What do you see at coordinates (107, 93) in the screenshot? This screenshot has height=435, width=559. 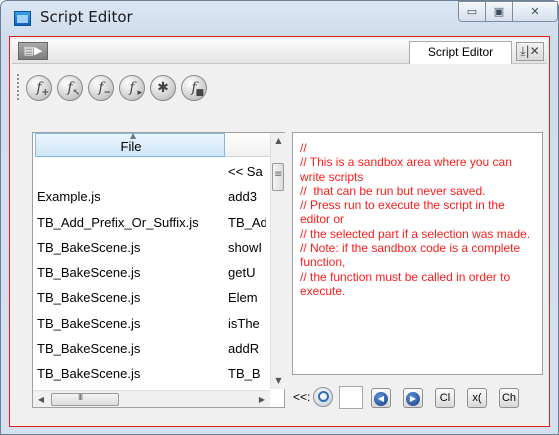 I see `minus-icon: −` at bounding box center [107, 93].